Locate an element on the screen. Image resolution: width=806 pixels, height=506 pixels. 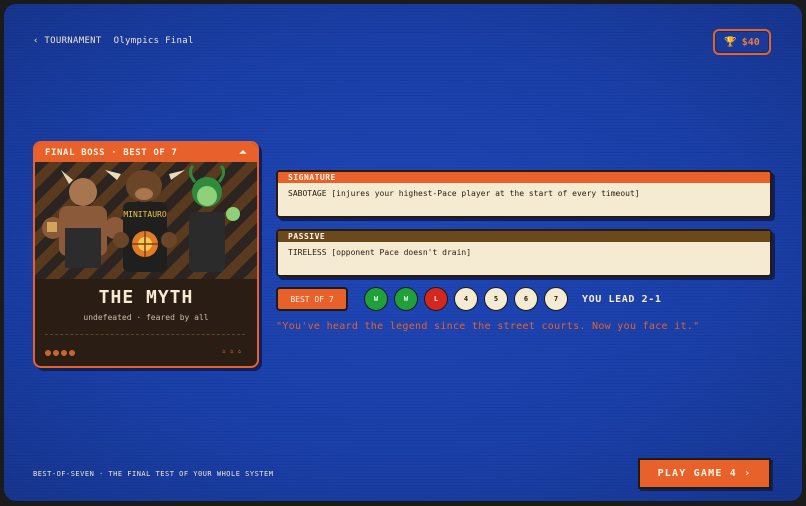
warning-icon: ▵▵▵ is located at coordinates (233, 350).